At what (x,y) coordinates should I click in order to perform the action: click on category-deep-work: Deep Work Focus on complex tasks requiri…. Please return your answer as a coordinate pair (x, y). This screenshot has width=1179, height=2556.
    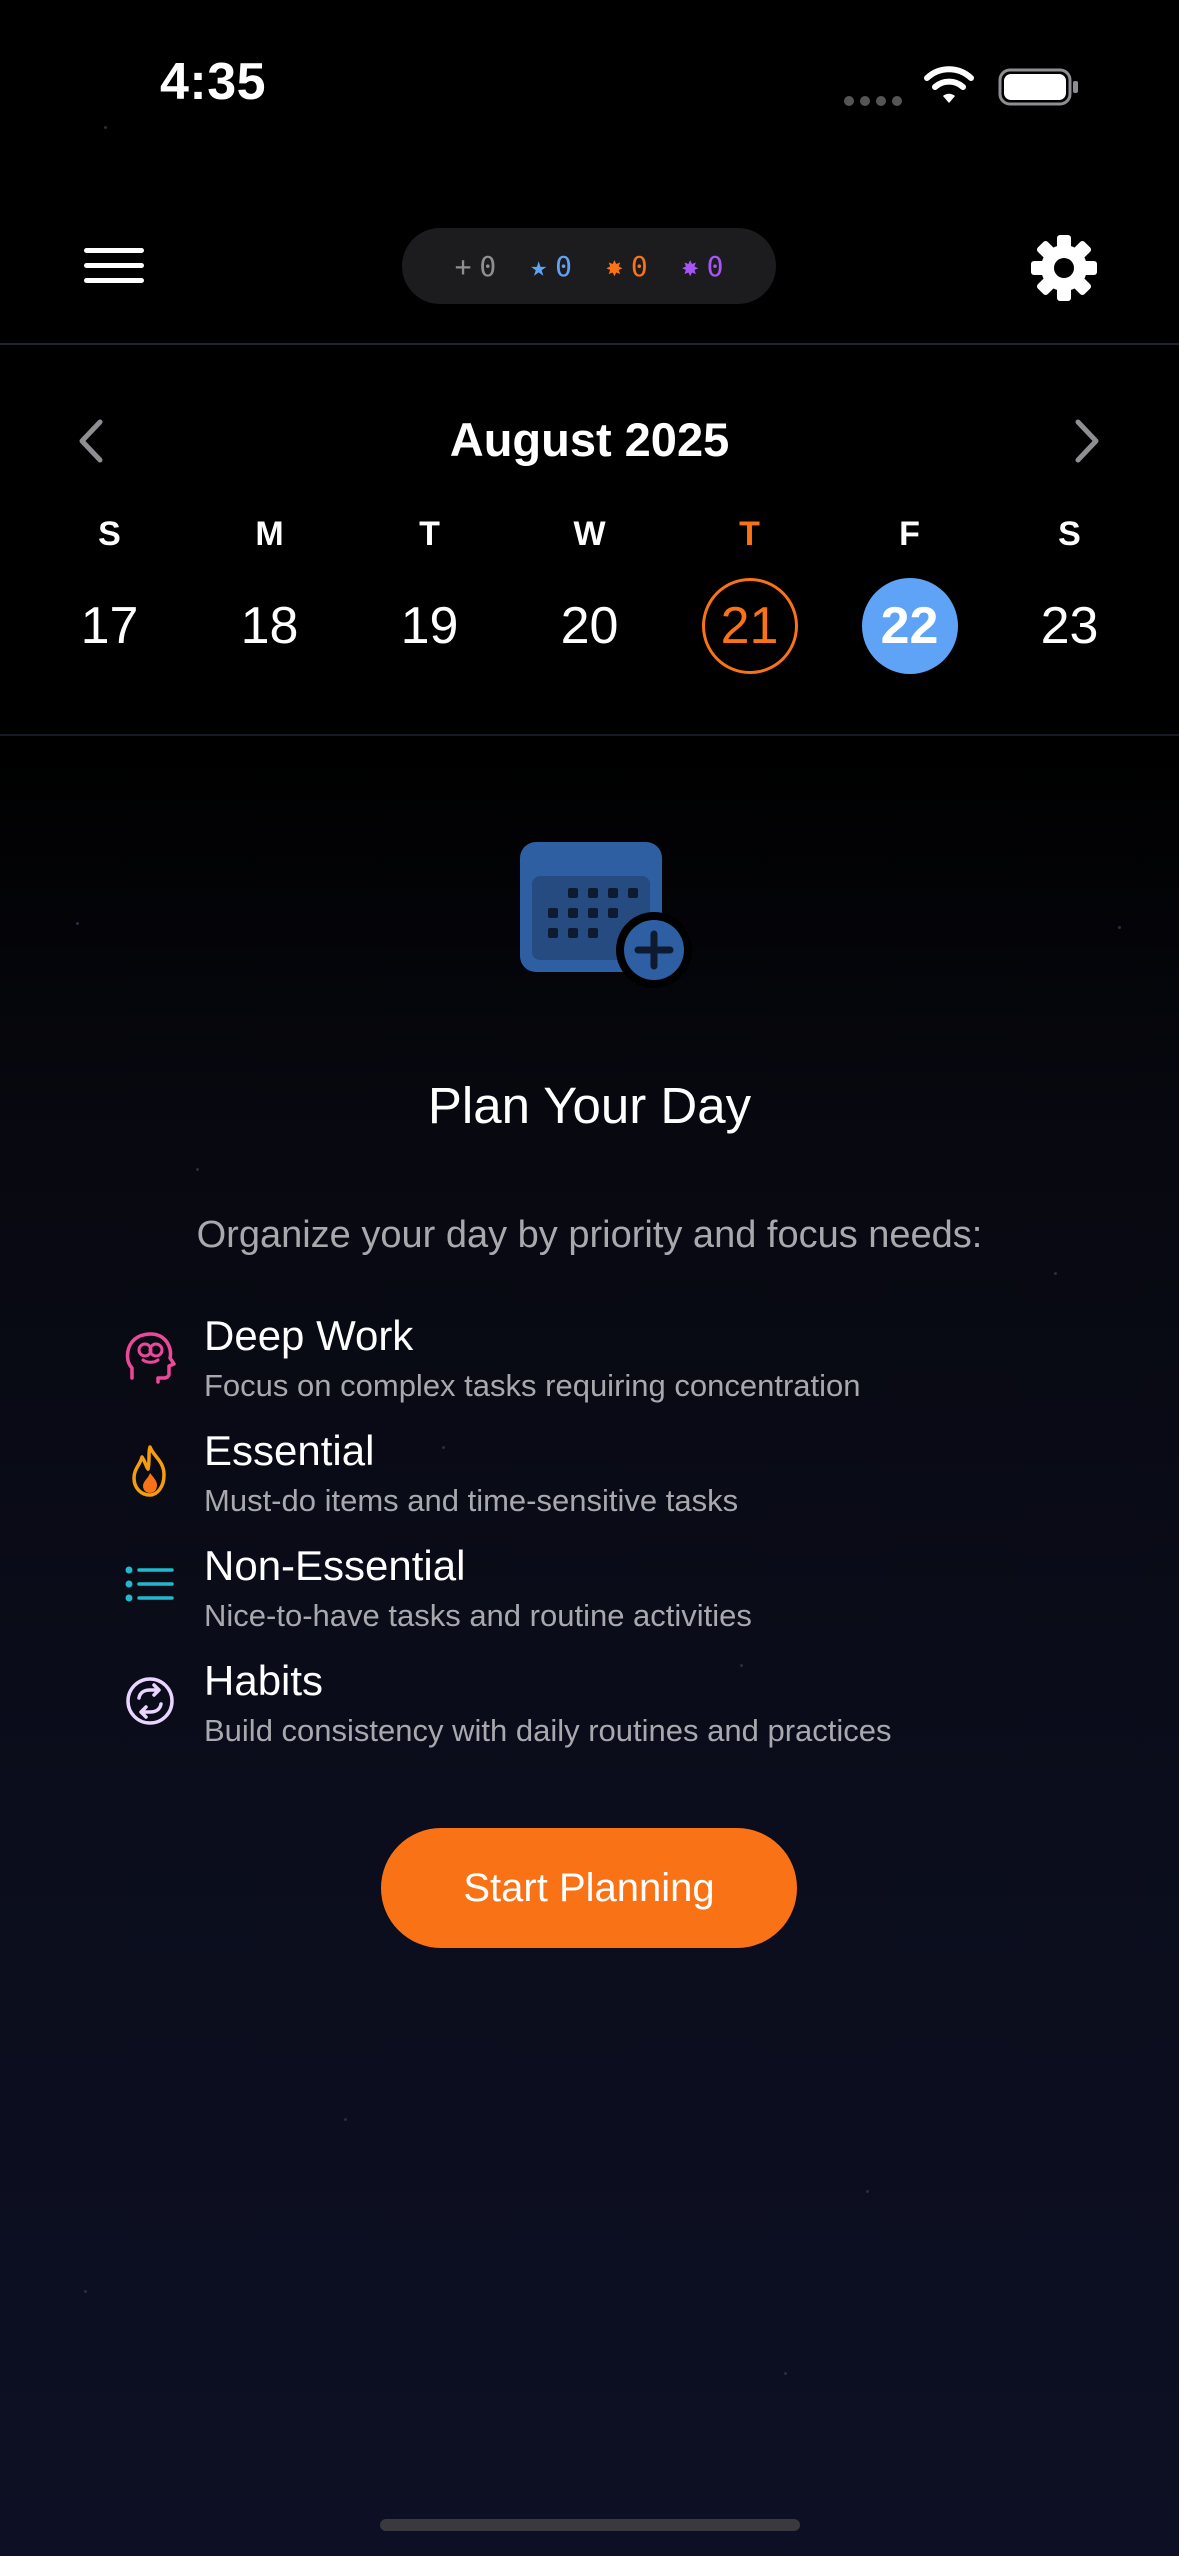
    Looking at the image, I should click on (624, 1362).